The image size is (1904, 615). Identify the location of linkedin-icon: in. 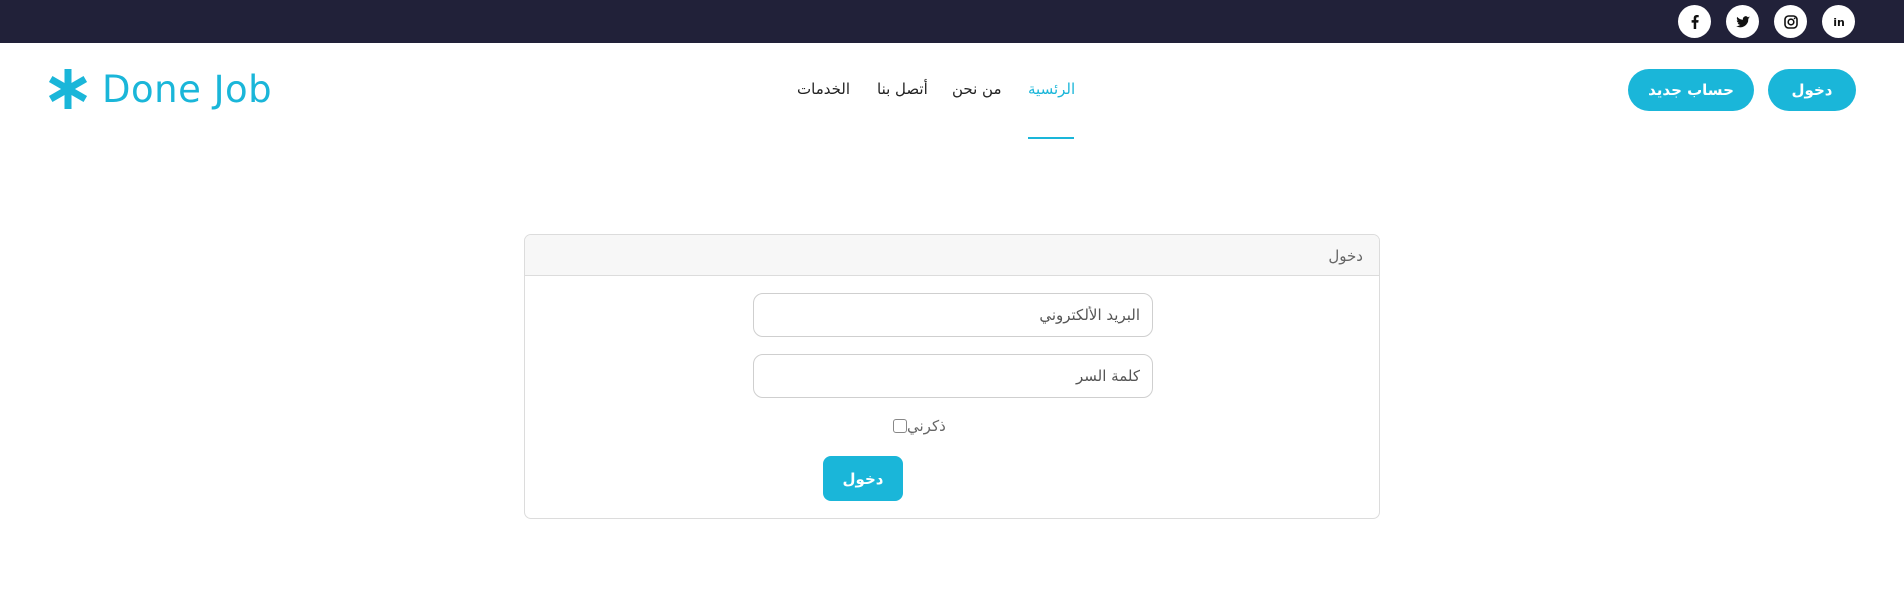
(1838, 21).